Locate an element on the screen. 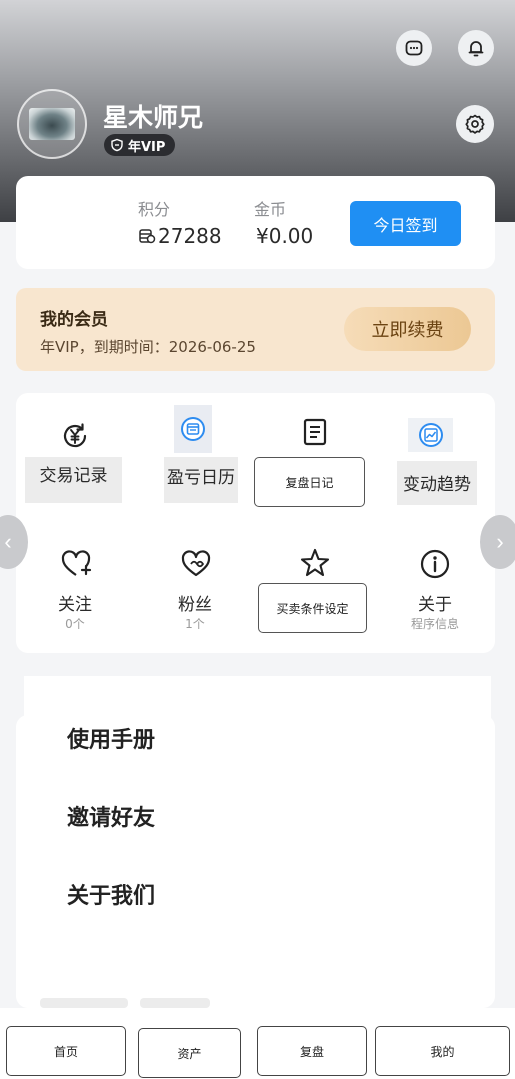 The width and height of the screenshot is (515, 1079). avatar-image is located at coordinates (52, 124).